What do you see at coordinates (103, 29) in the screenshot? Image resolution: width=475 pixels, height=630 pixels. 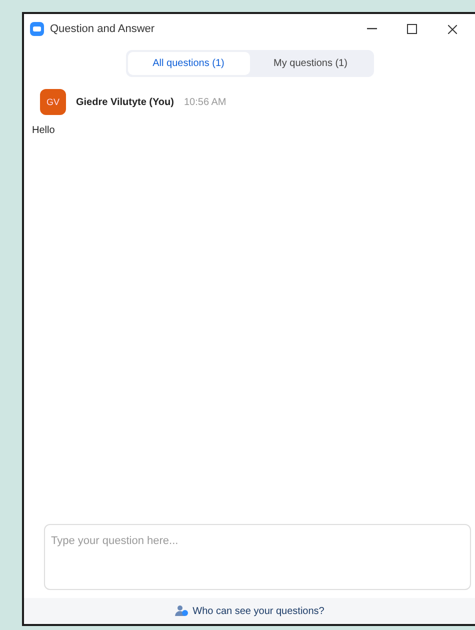 I see `window-title: Question and Answer` at bounding box center [103, 29].